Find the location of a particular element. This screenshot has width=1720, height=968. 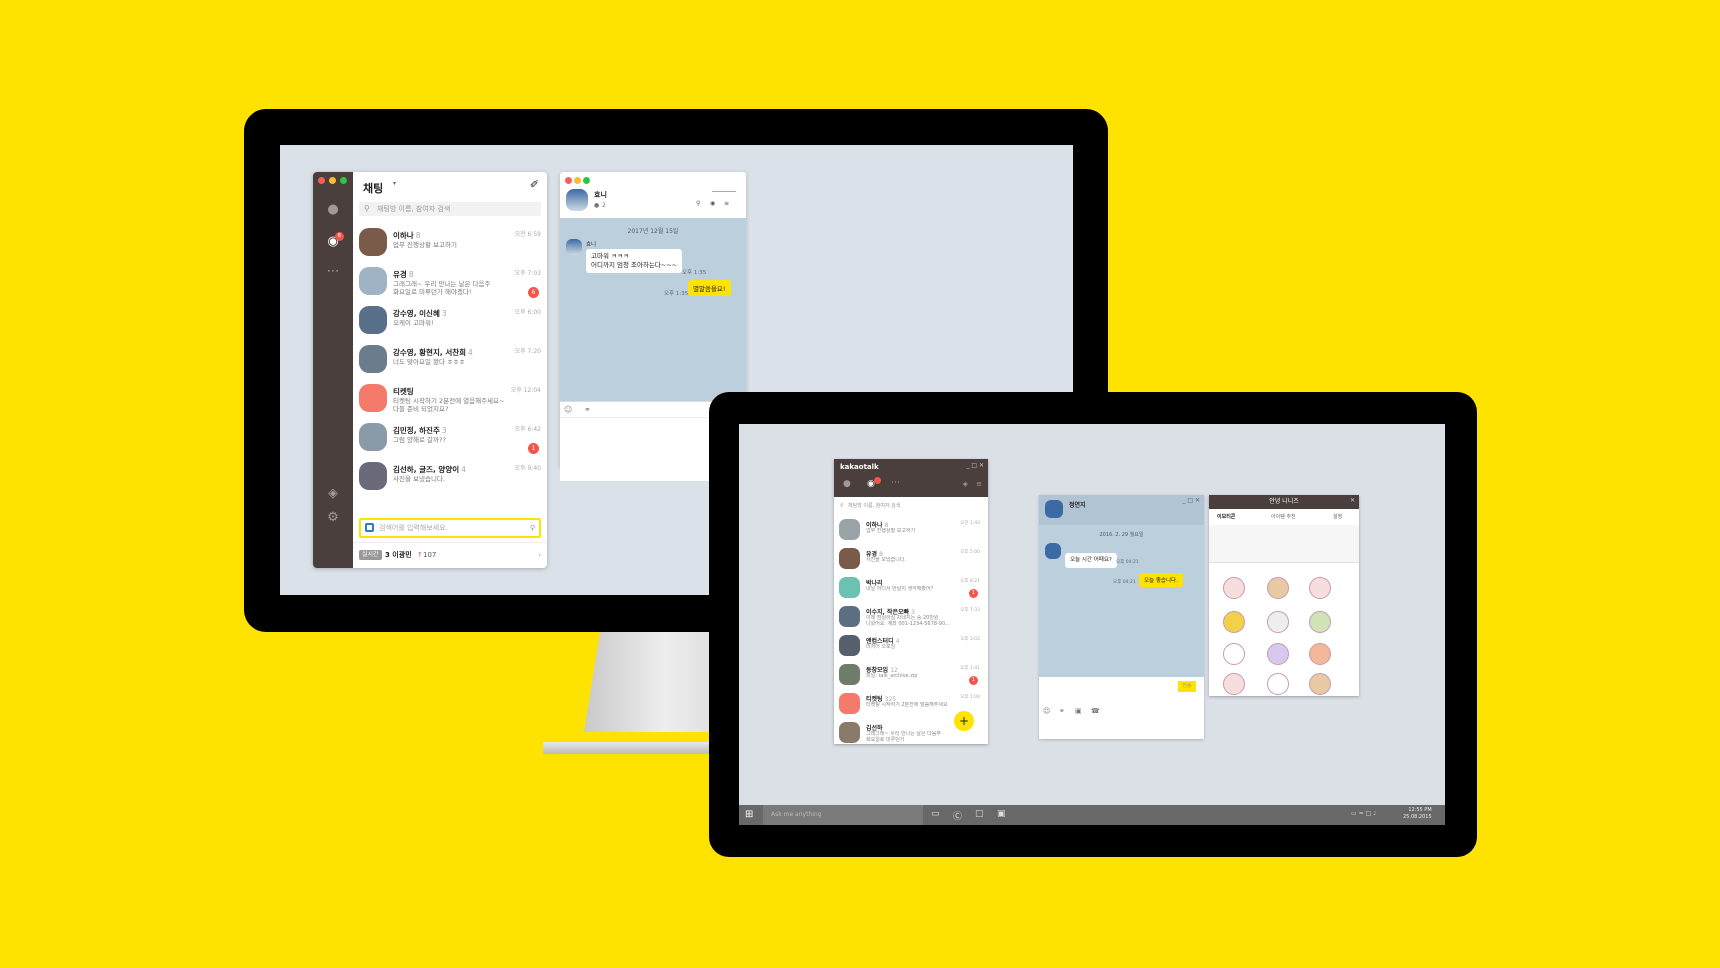

tab-settings: 설정 is located at coordinates (1337, 517).